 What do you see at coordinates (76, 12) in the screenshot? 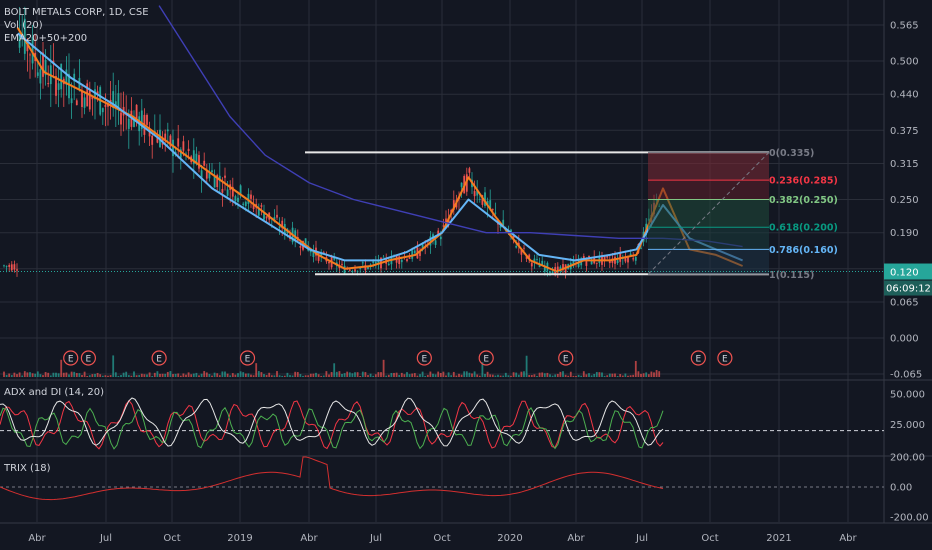
I see `symbol-label: BOLT METALS CORP, 1D, CSE` at bounding box center [76, 12].